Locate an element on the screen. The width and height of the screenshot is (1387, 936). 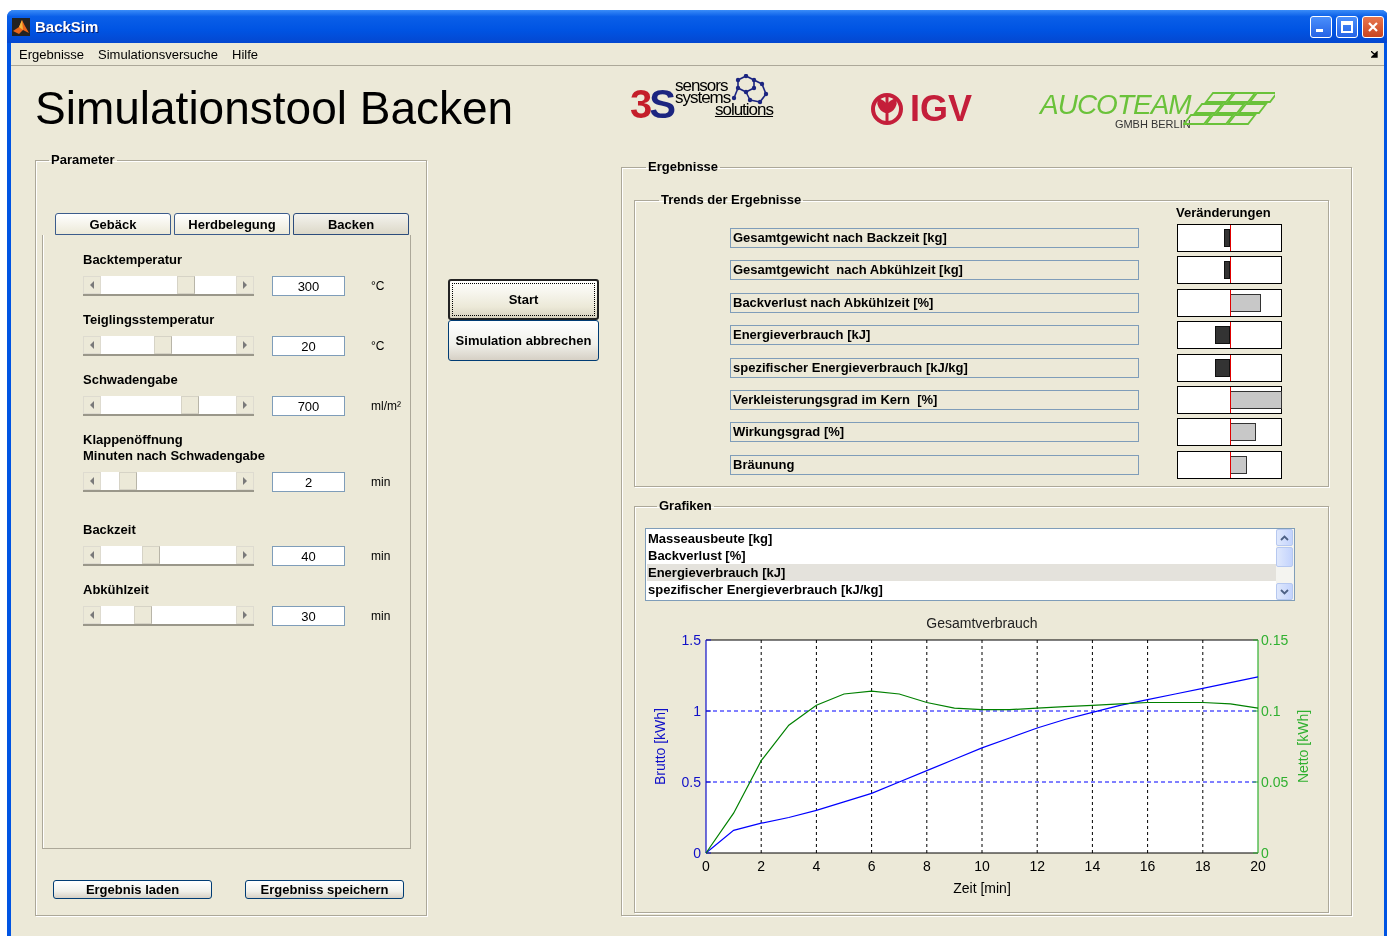
maximize-icon is located at coordinates (1347, 26).